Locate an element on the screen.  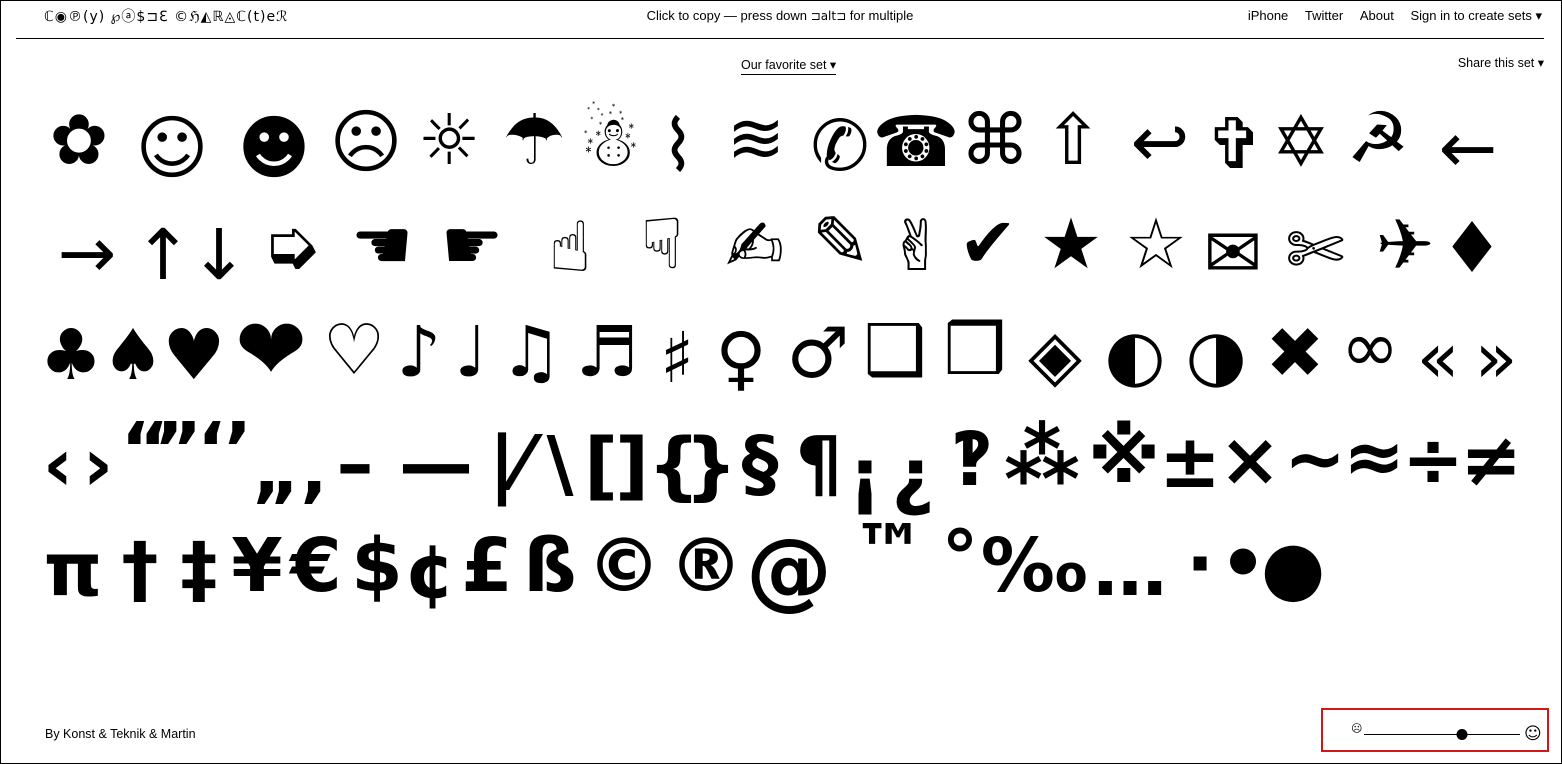
char-writing-hand: ✍ is located at coordinates (755, 246).